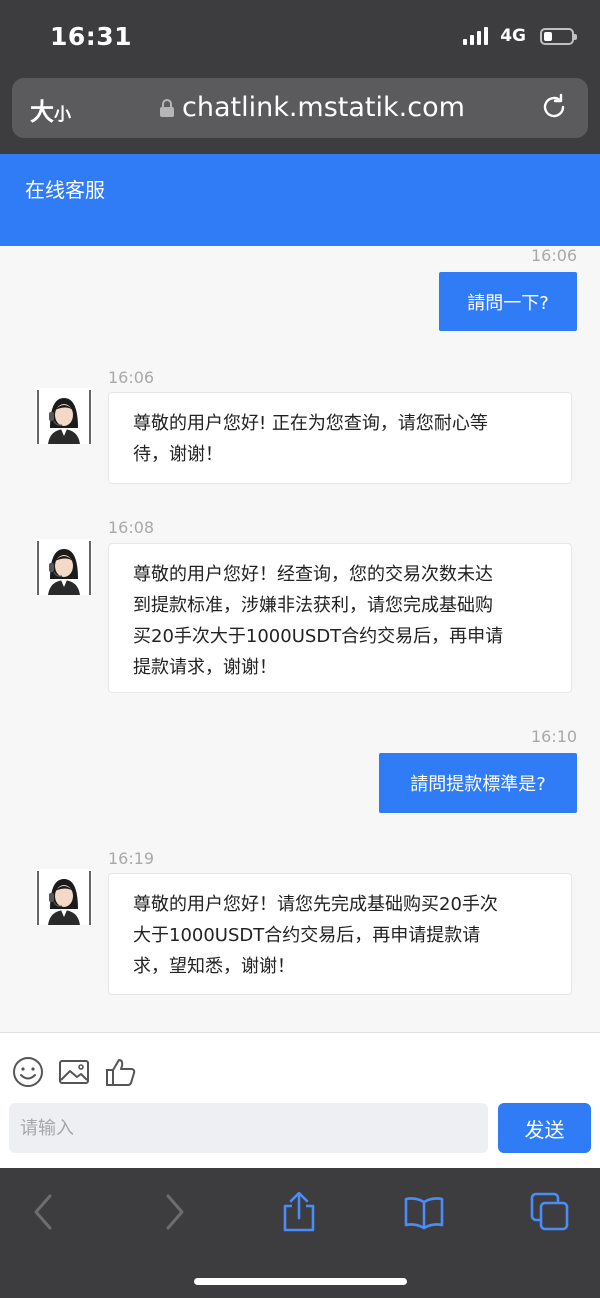  Describe the element at coordinates (424, 1212) in the screenshot. I see `bookmarks-icon` at that location.